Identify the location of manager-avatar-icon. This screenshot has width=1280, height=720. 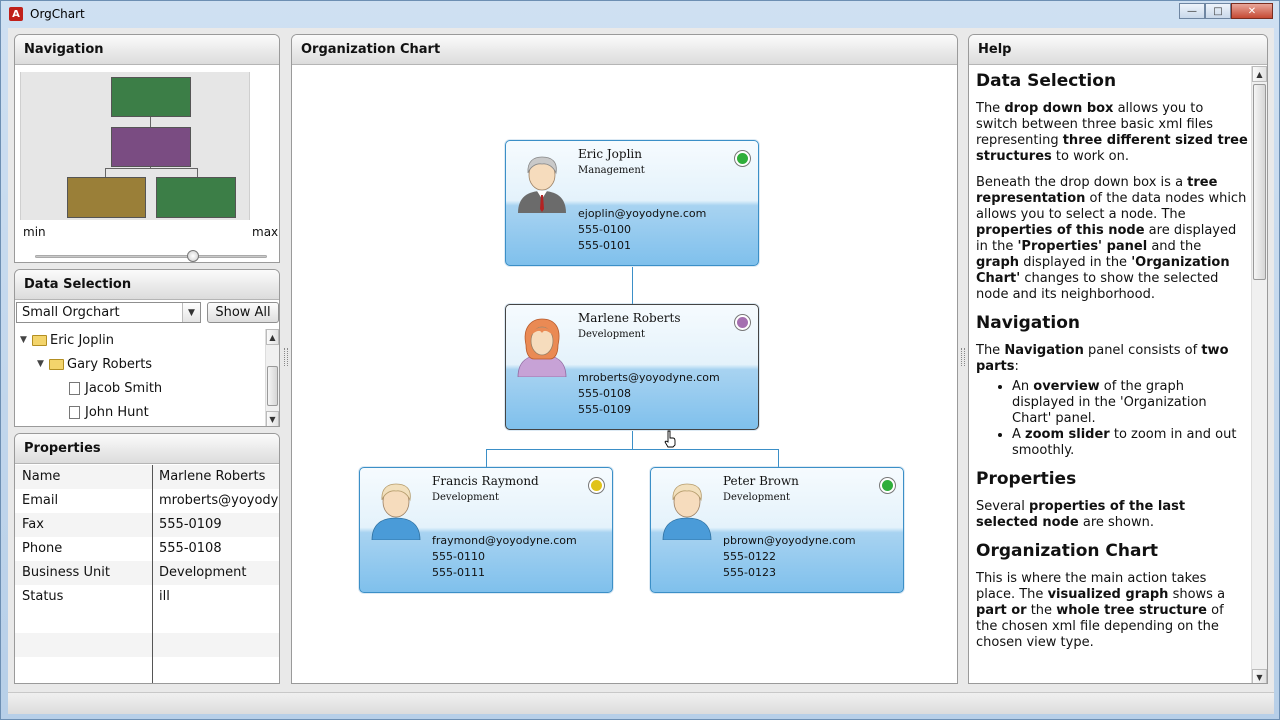
(542, 184).